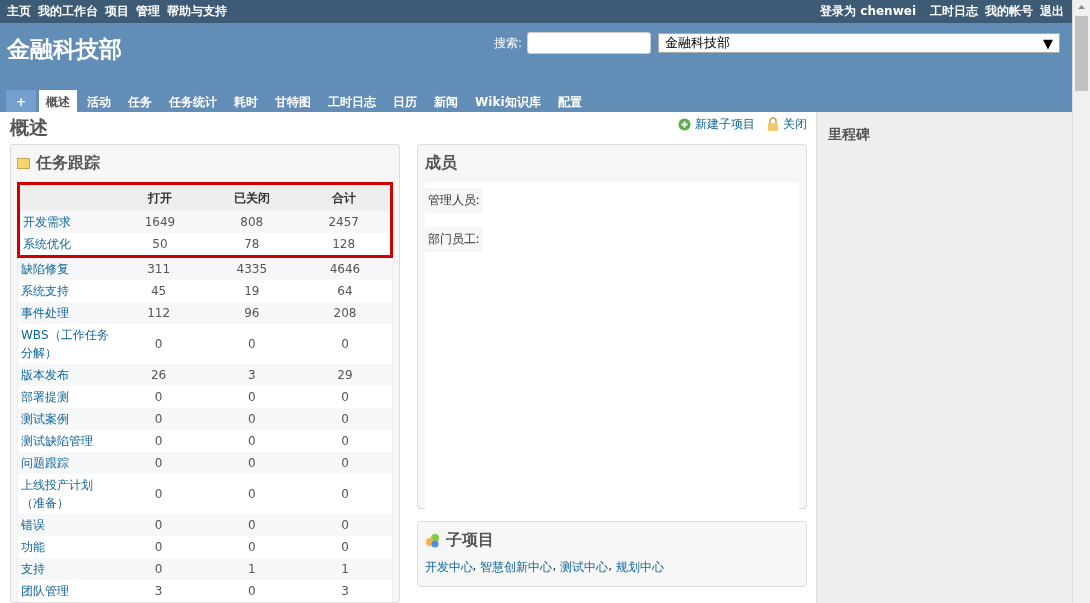 Image resolution: width=1090 pixels, height=603 pixels. Describe the element at coordinates (159, 313) in the screenshot. I see `issue-count: 112` at that location.